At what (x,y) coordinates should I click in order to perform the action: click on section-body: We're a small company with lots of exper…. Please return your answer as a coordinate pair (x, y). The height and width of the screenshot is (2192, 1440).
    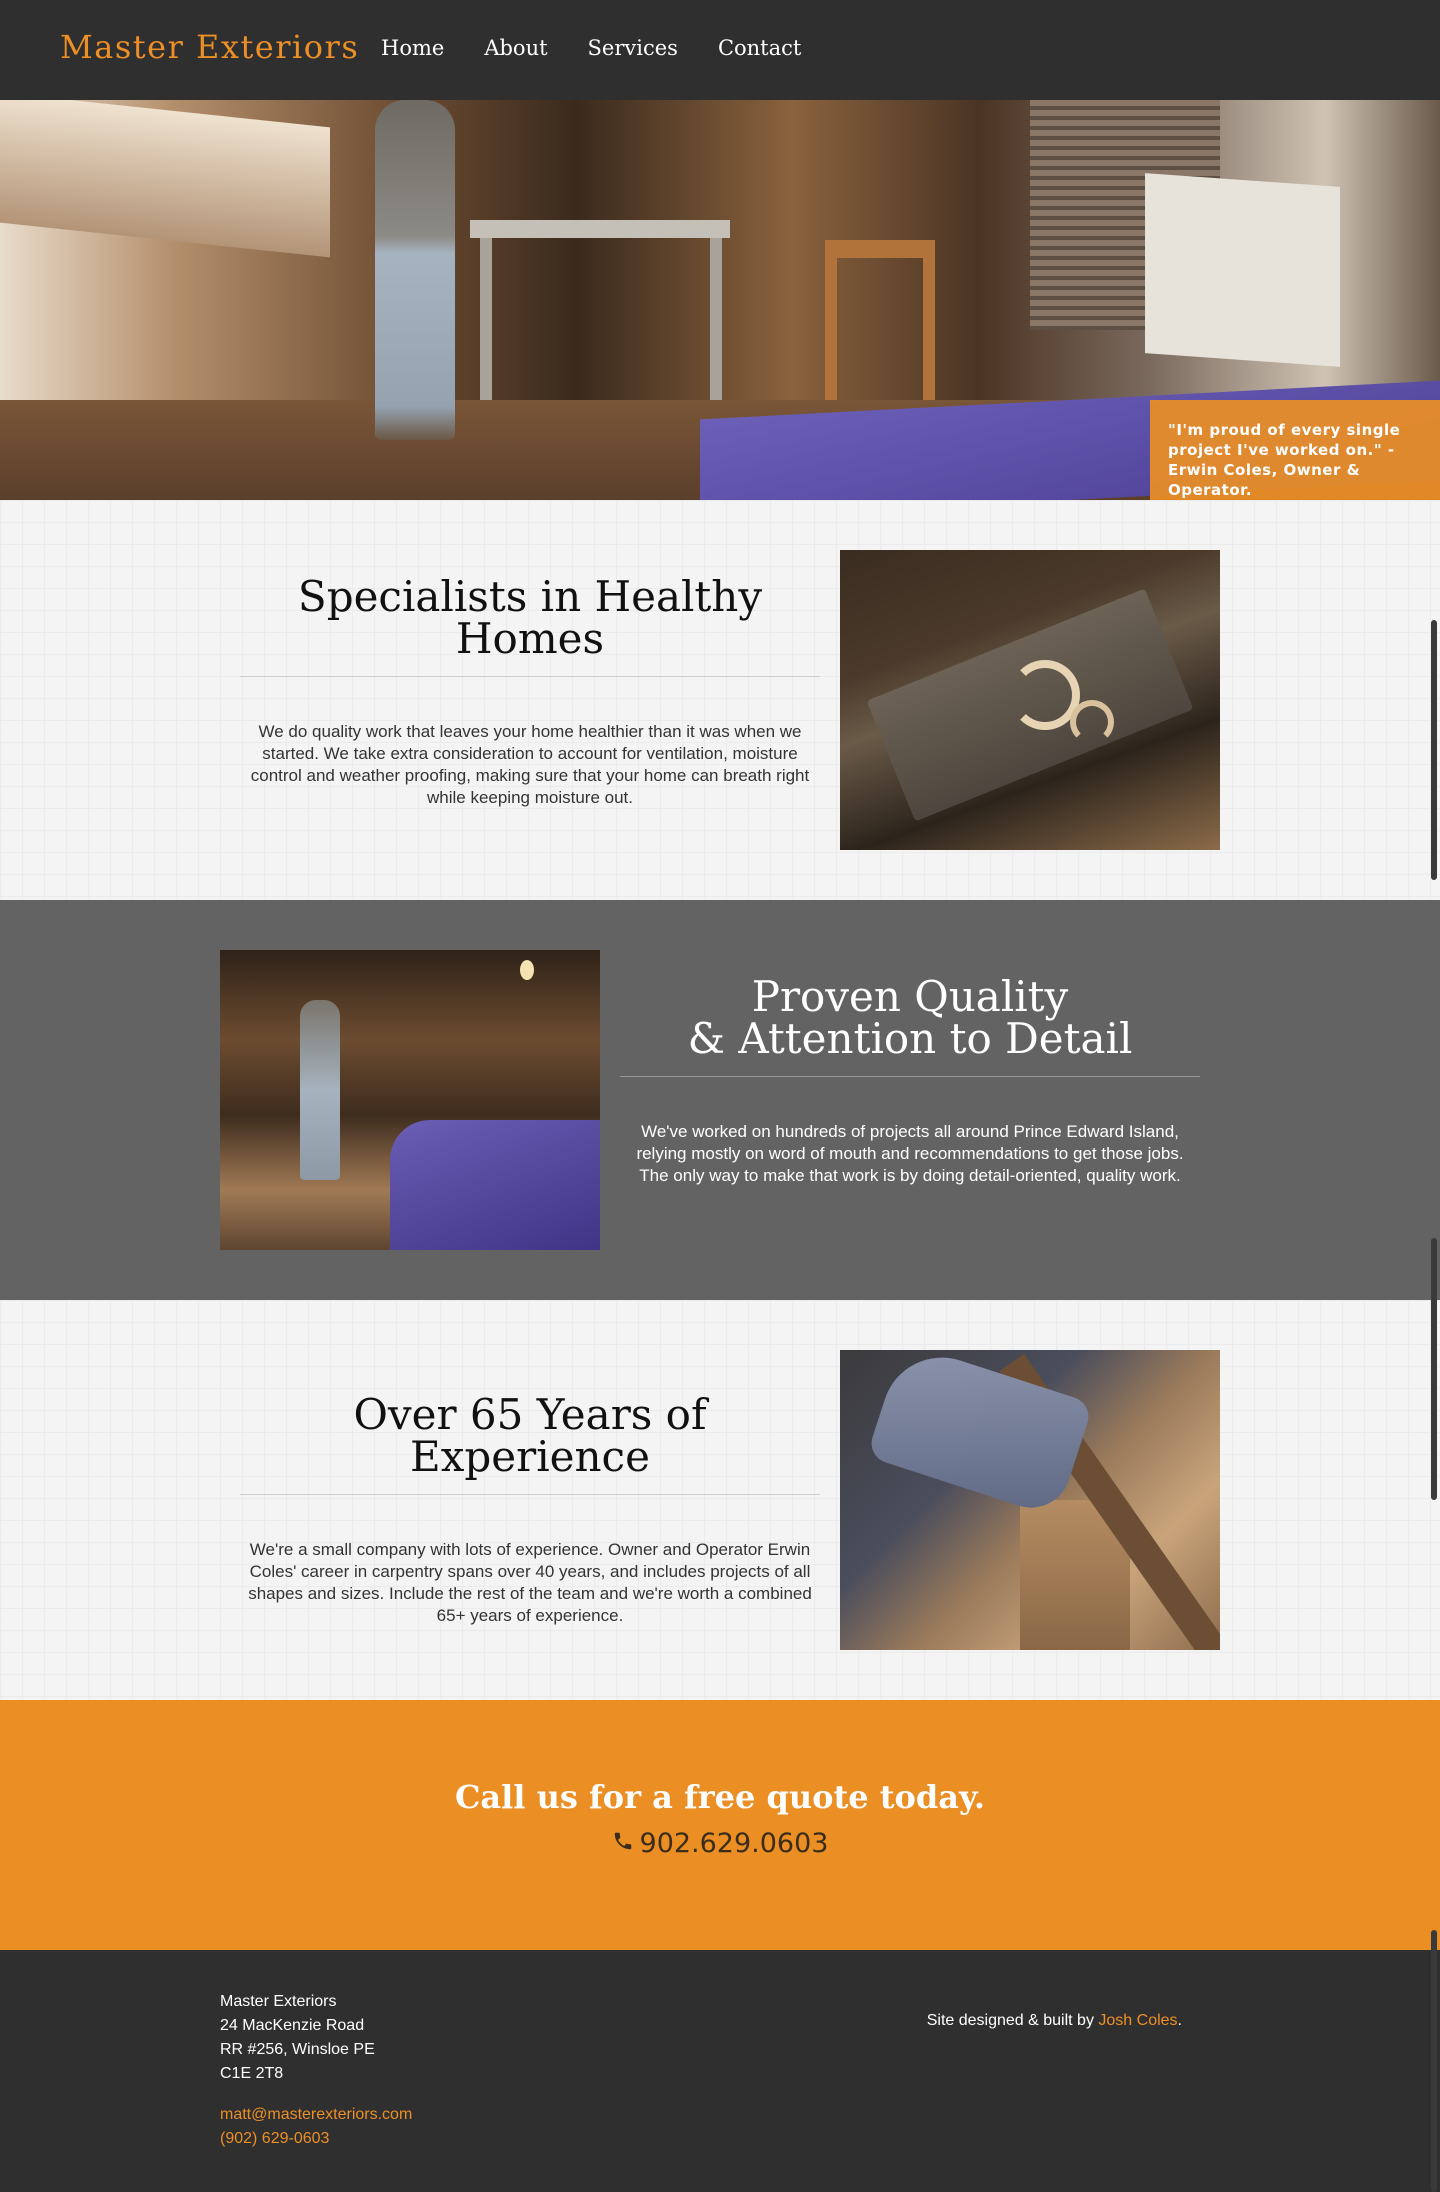
    Looking at the image, I should click on (530, 1582).